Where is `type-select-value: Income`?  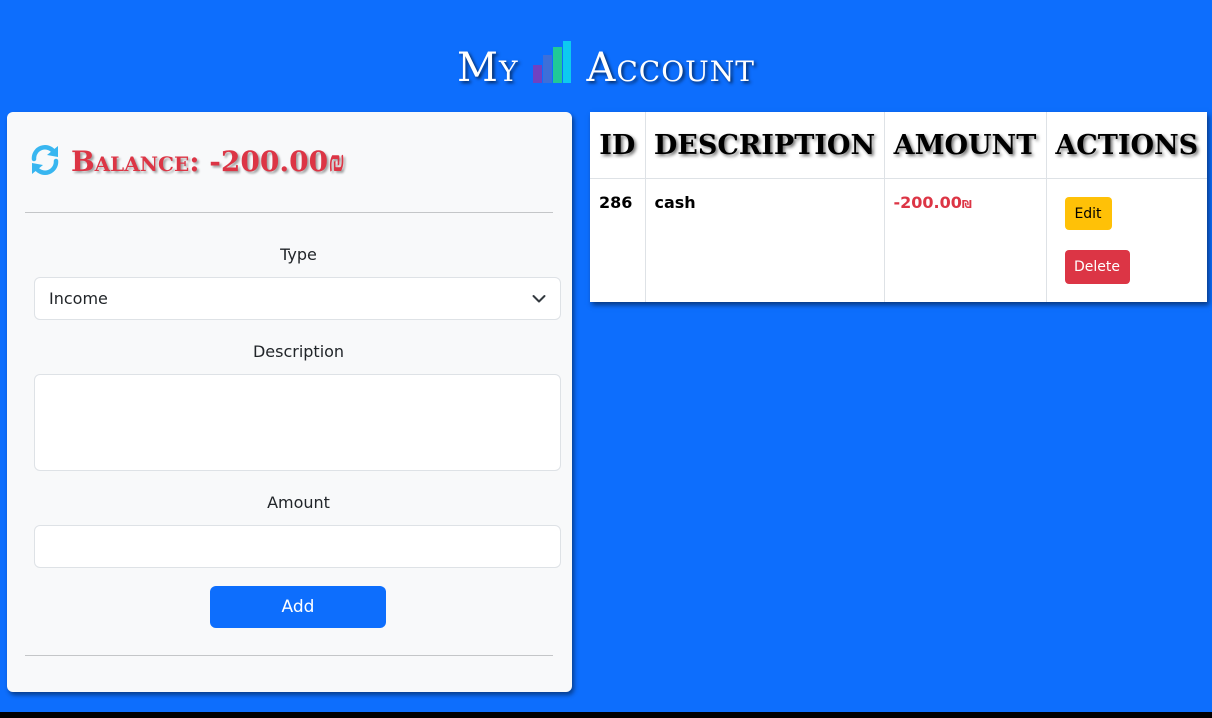 type-select-value: Income is located at coordinates (78, 298).